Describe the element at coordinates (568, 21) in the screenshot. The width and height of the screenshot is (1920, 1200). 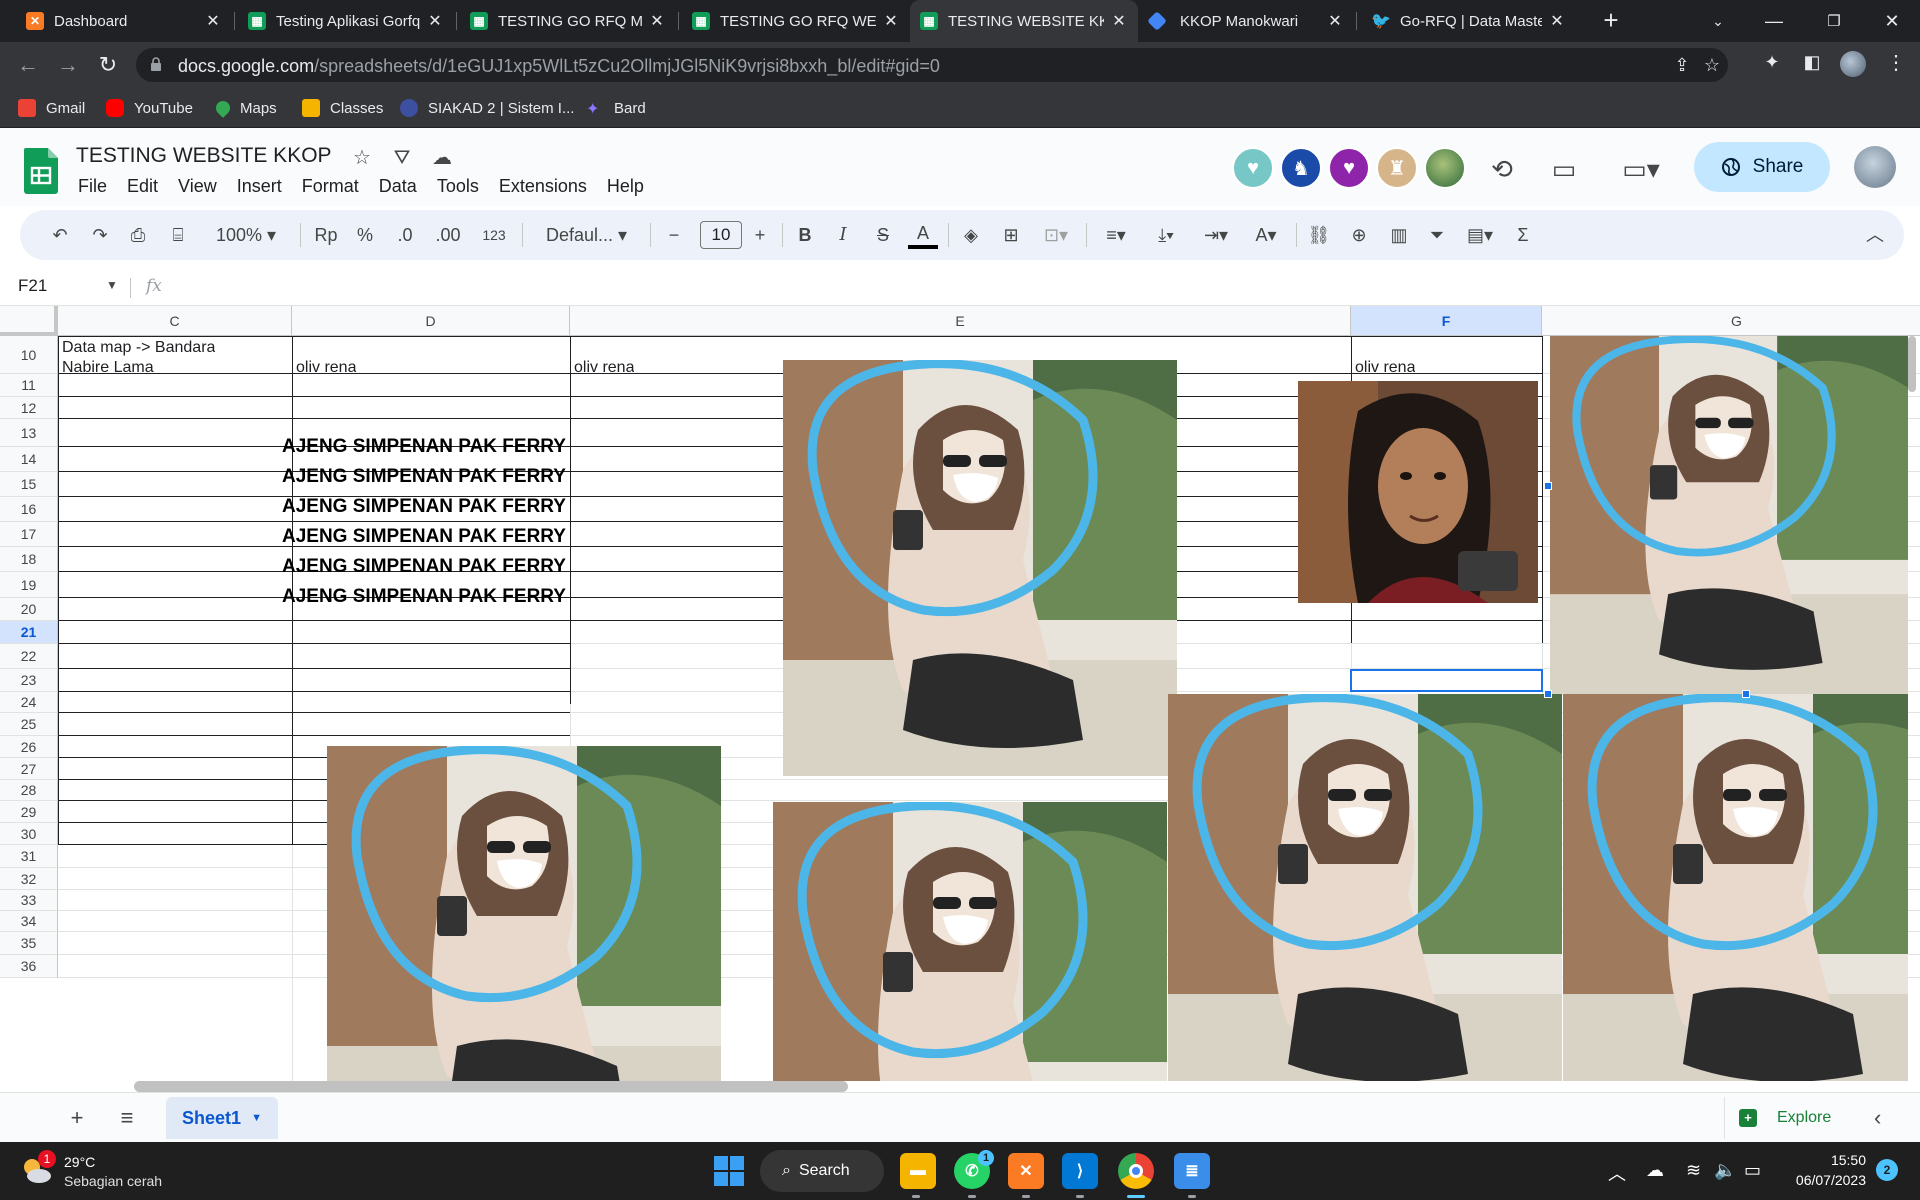
I see `browser-tab-testing-go-rfq-mo: ▦ TESTING GO RFQ MO ✕` at that location.